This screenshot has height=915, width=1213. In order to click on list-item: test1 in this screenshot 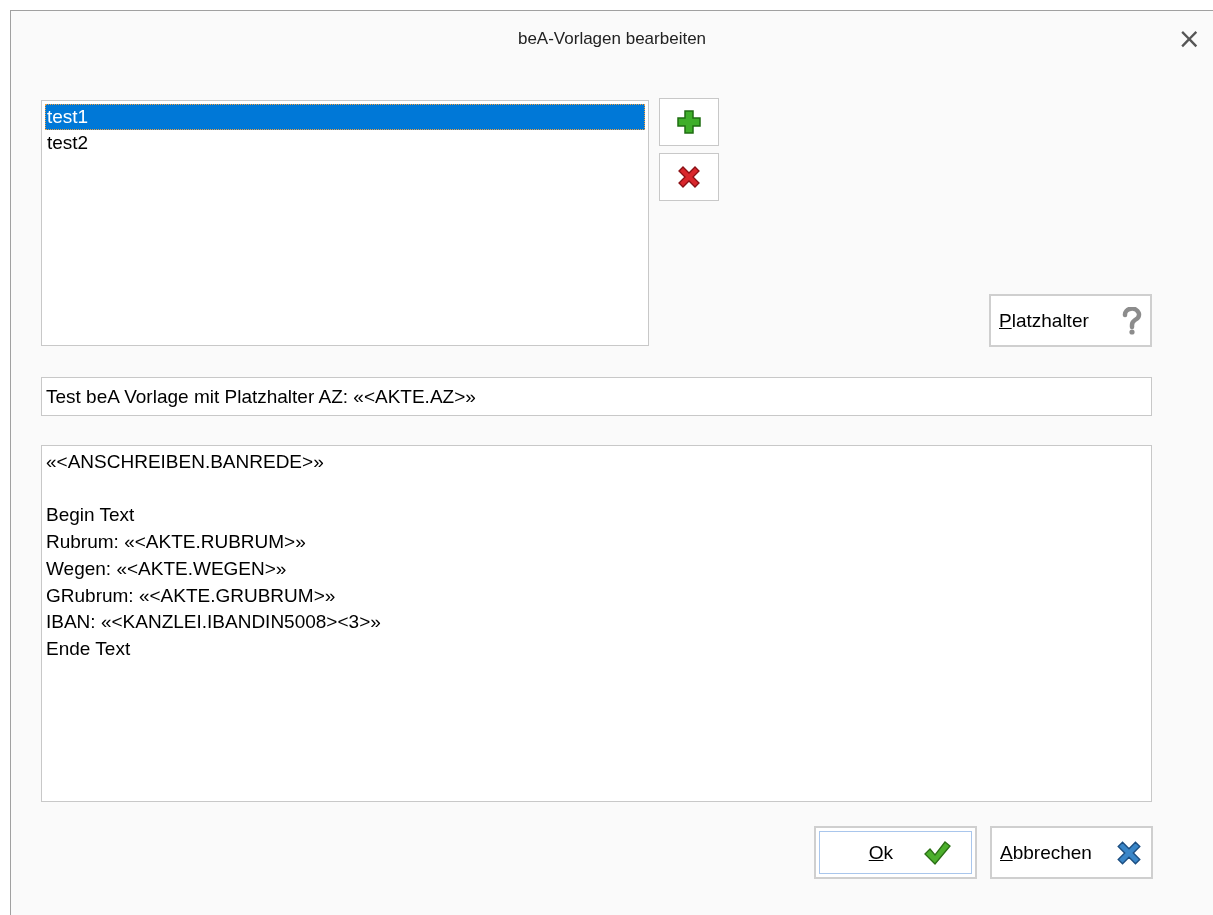, I will do `click(345, 117)`.